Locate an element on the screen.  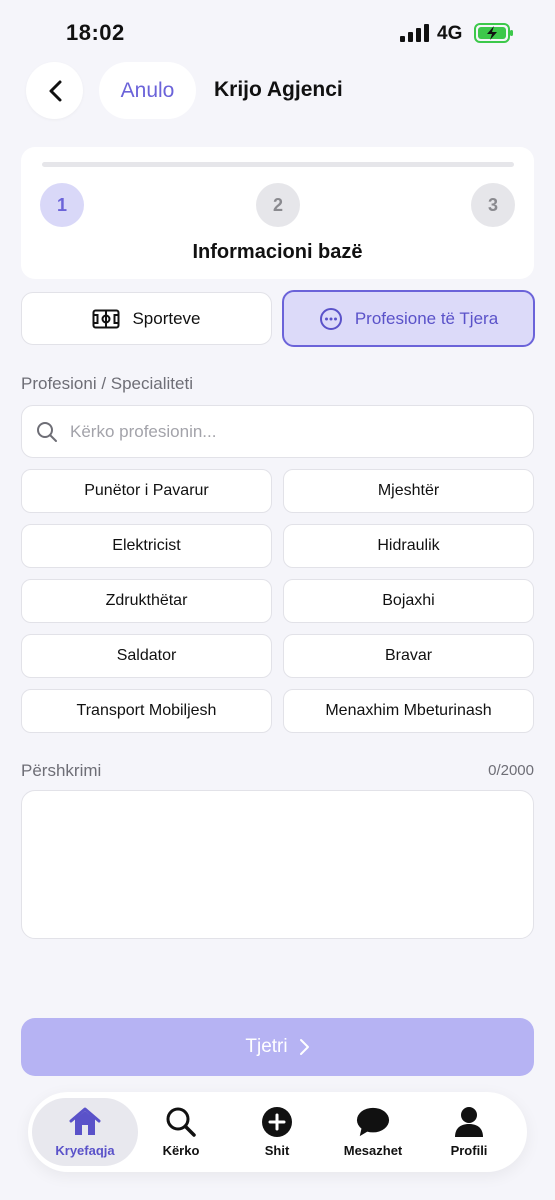
home-icon is located at coordinates (85, 1121).